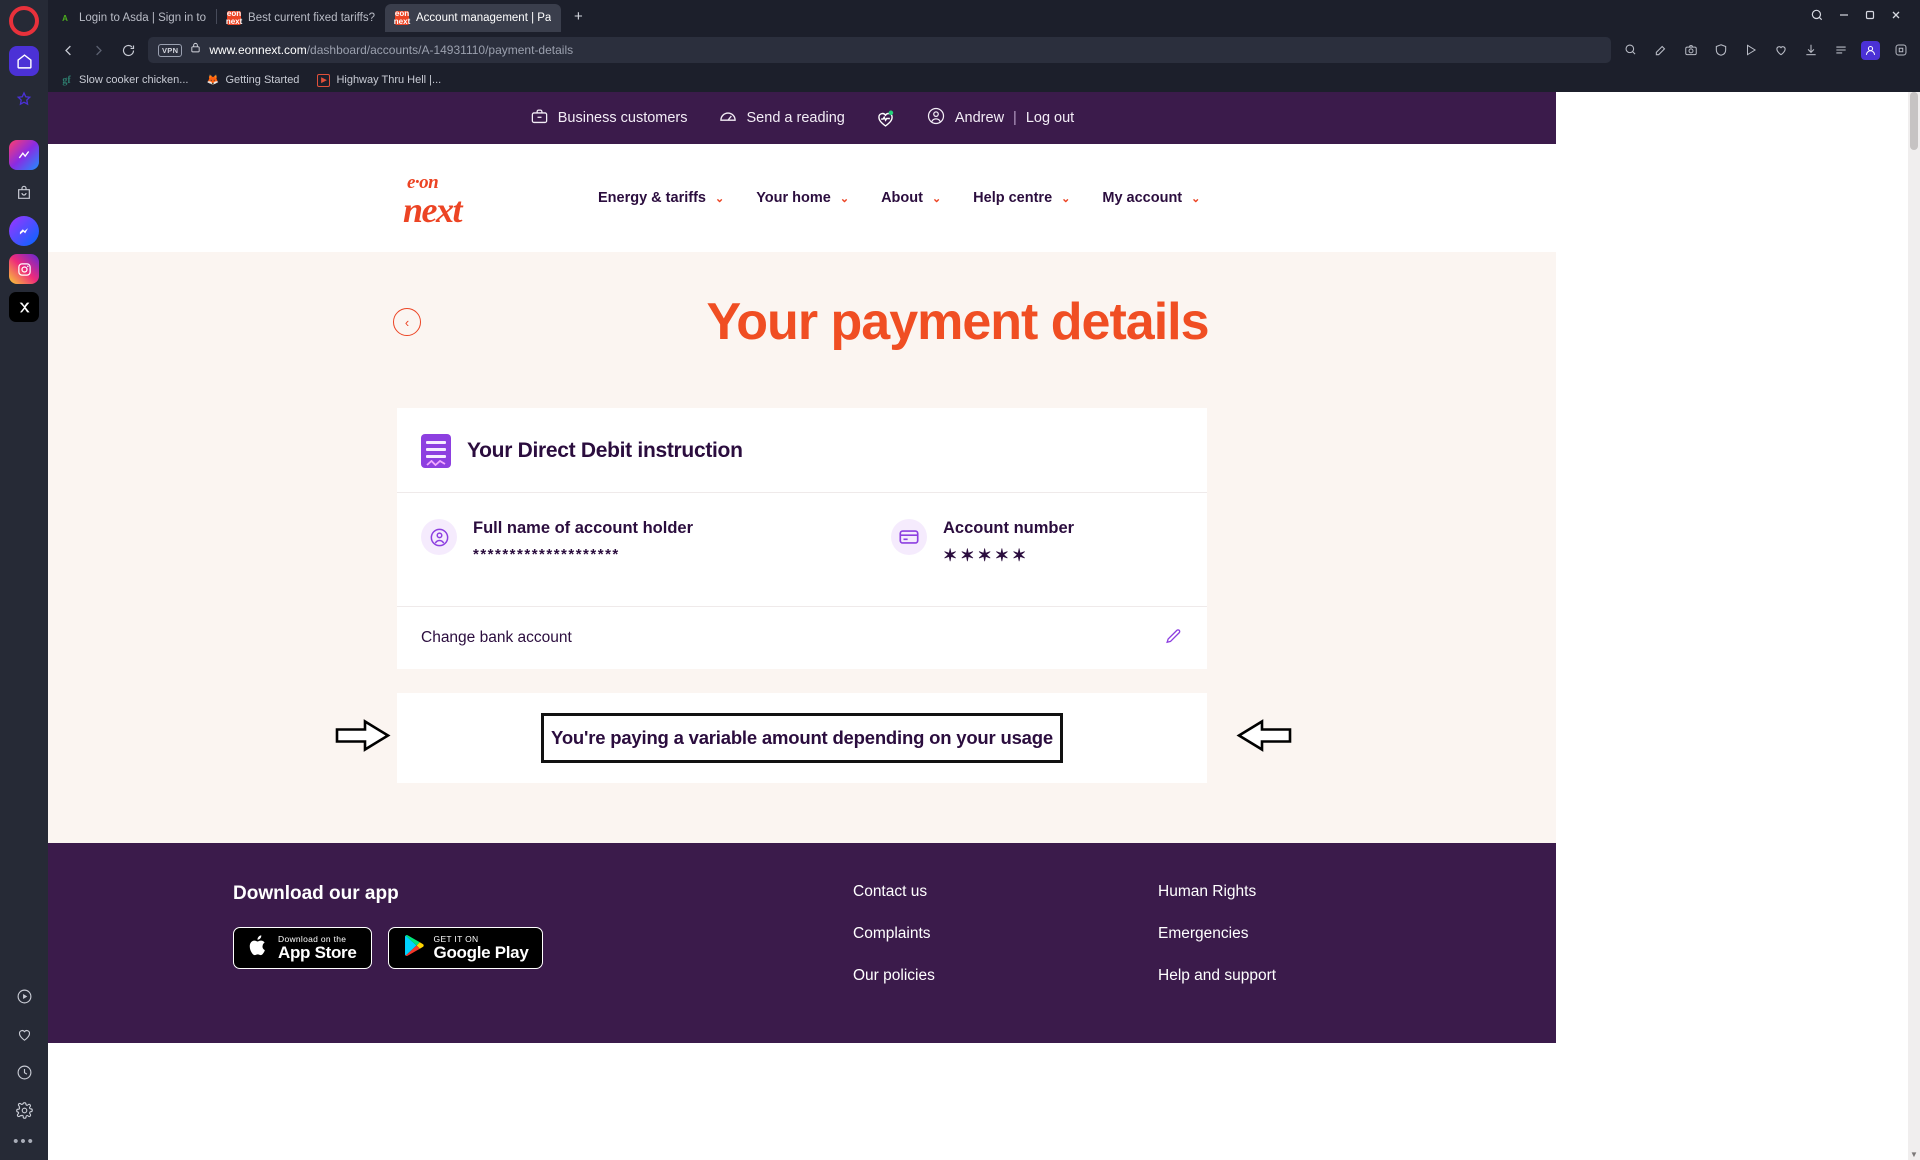 The width and height of the screenshot is (1920, 1160). What do you see at coordinates (496, 637) in the screenshot?
I see `change-bank-account-label: Change bank account` at bounding box center [496, 637].